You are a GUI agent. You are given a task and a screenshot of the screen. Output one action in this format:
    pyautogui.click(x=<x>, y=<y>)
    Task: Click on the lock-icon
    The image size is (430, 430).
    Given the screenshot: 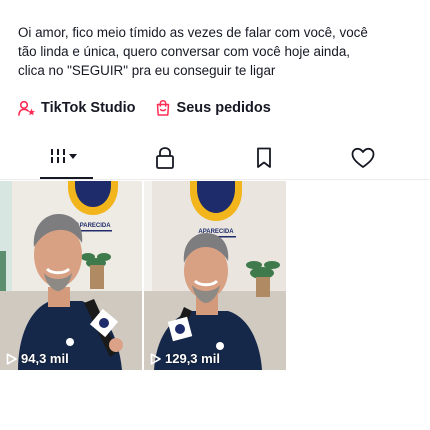 What is the action you would take?
    pyautogui.click(x=165, y=158)
    